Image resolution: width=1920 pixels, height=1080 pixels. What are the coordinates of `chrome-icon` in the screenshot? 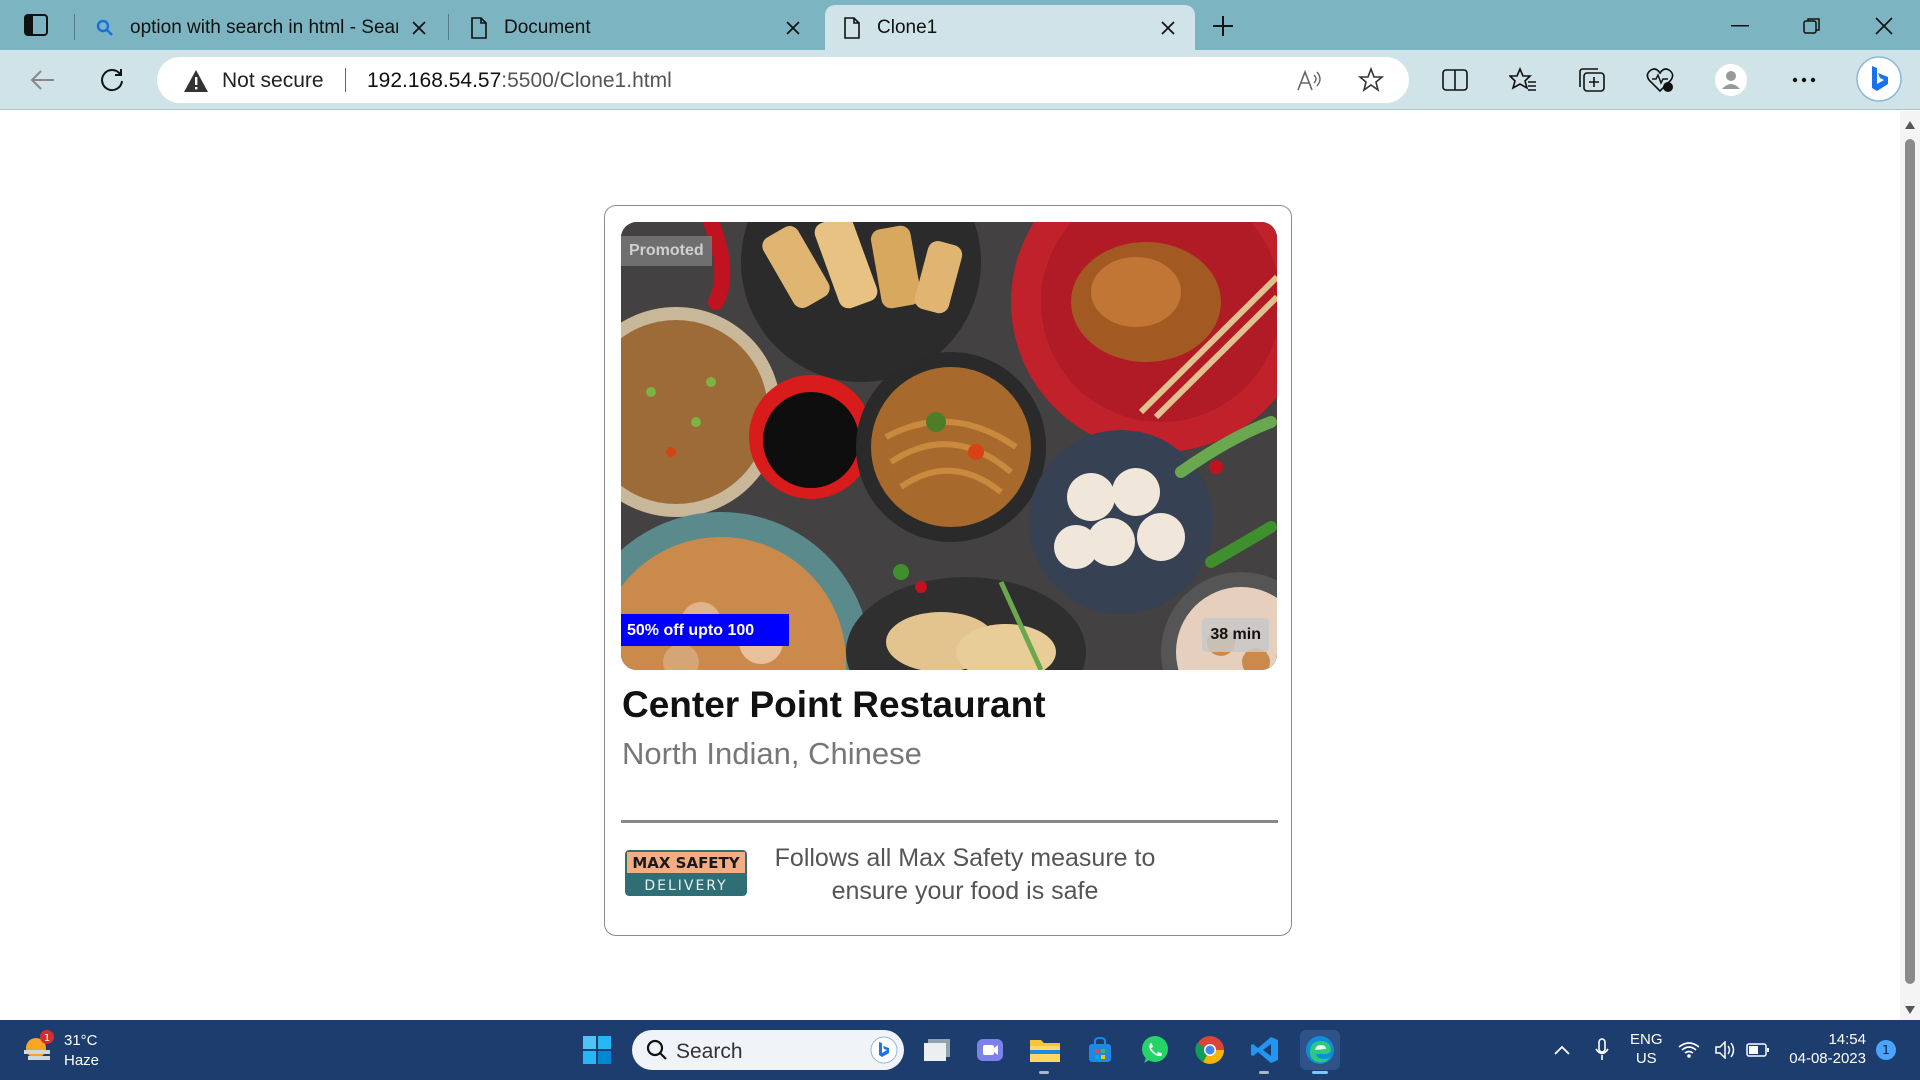 It's located at (1210, 1050).